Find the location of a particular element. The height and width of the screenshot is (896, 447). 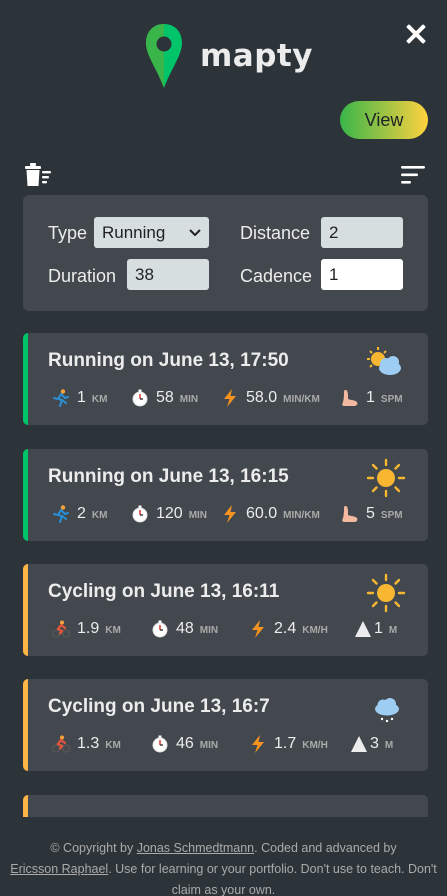

cadence-detail: 5 SPM is located at coordinates (372, 514).